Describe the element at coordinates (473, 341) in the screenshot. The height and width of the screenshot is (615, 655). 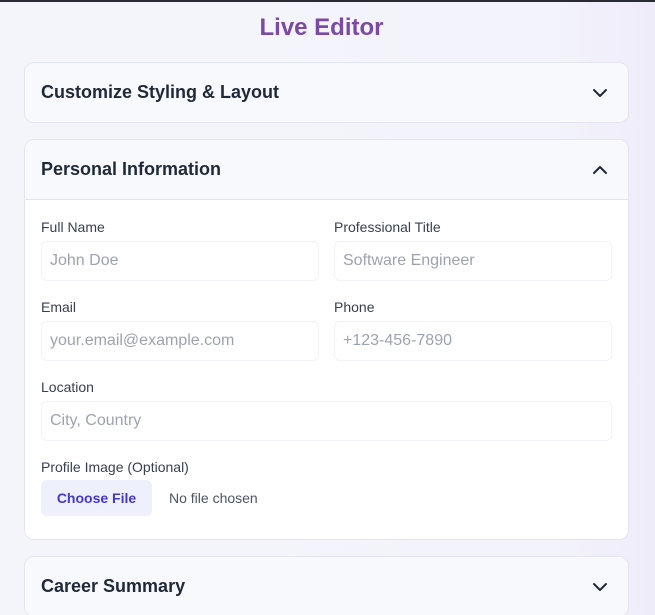
I see `phone-field` at that location.